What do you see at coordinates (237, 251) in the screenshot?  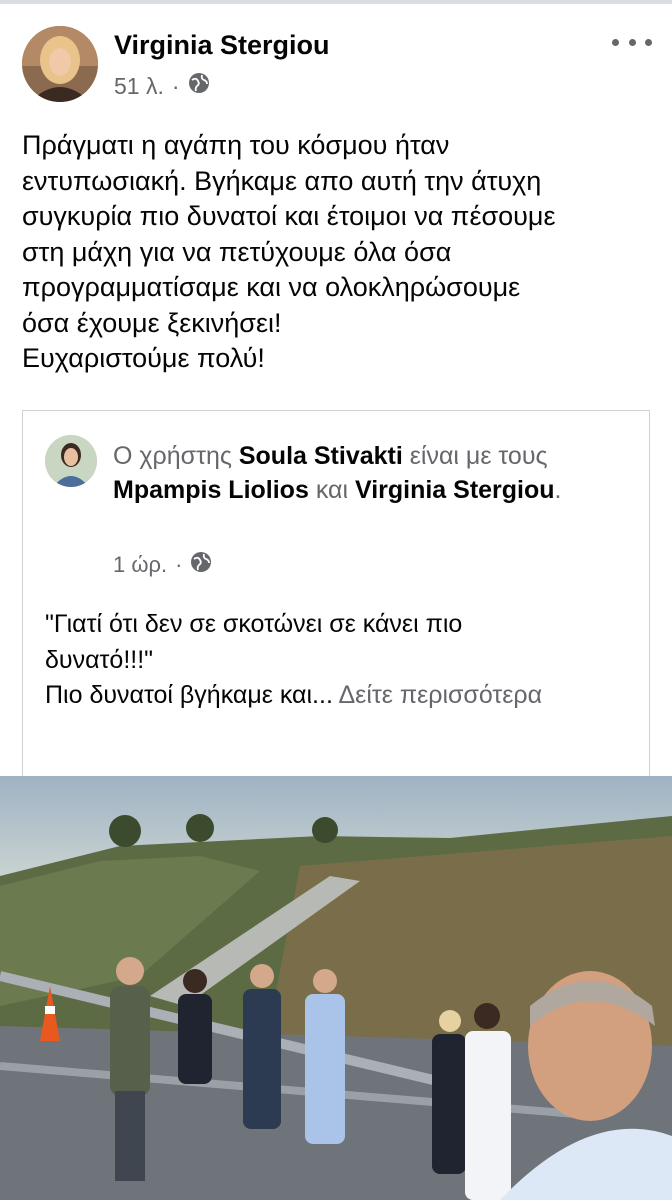 I see `post-text-line: στη μάχη για να πετύχουμε όλα όσα` at bounding box center [237, 251].